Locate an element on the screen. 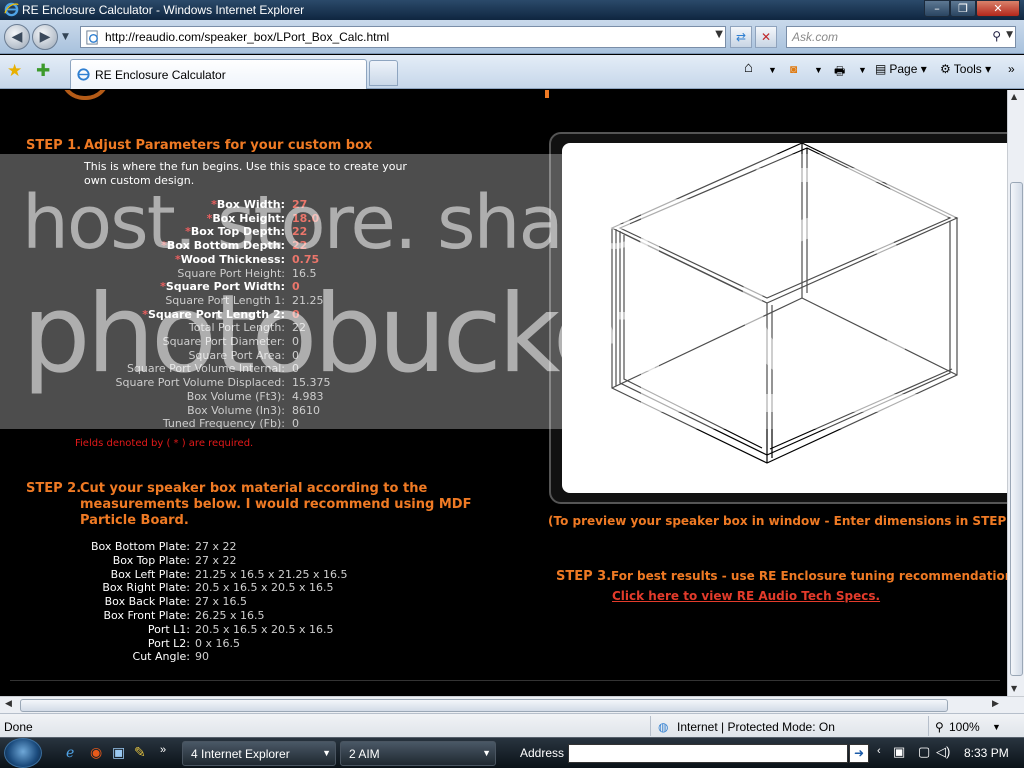  tools-menu: ⚙ Tools ▾ is located at coordinates (965, 69).